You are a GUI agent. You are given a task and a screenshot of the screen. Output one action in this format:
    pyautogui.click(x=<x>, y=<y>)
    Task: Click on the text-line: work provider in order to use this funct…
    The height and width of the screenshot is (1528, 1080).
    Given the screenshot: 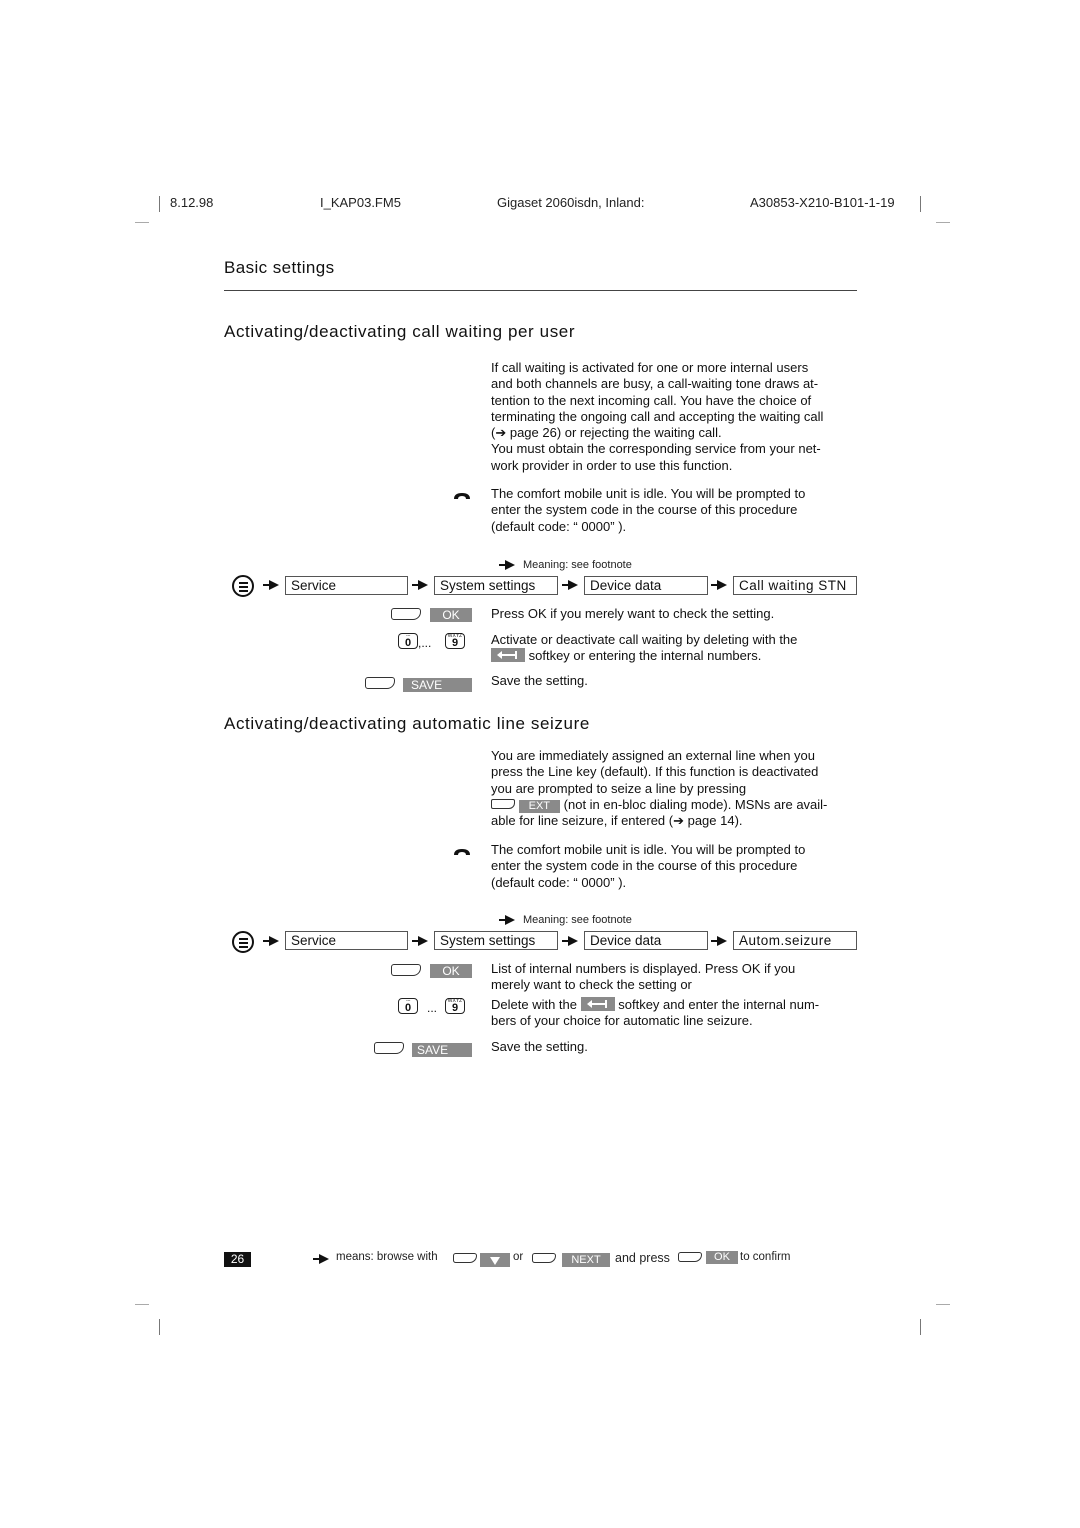 What is the action you would take?
    pyautogui.click(x=612, y=465)
    